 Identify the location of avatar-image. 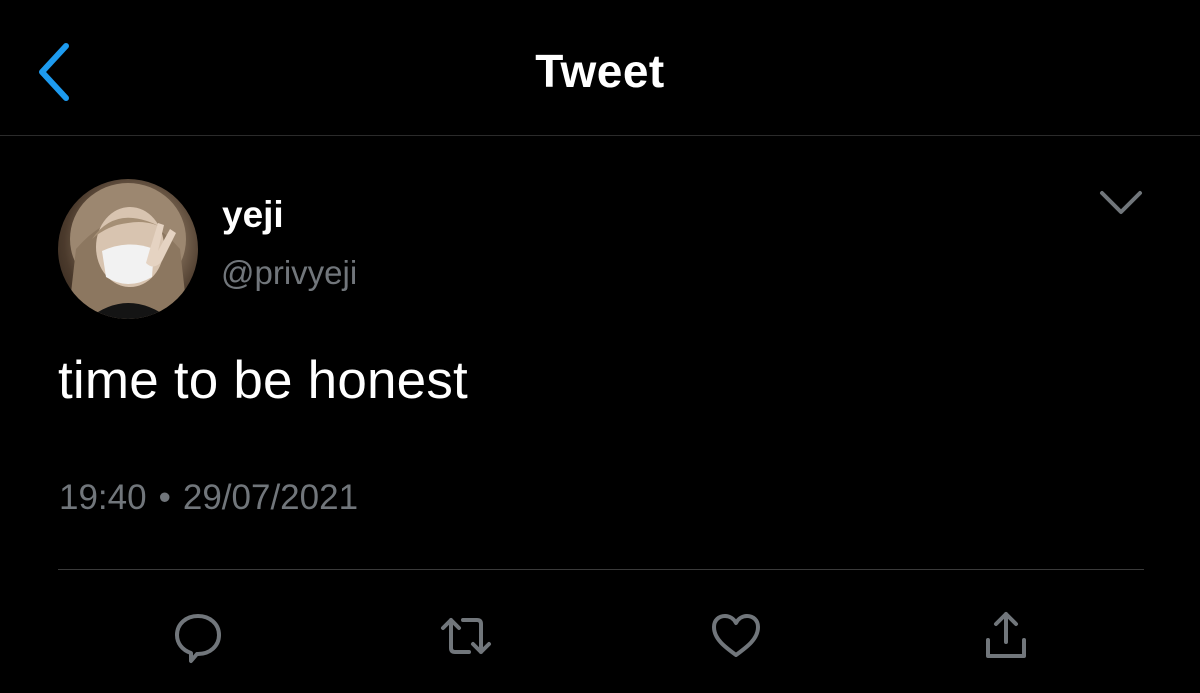
(128, 251).